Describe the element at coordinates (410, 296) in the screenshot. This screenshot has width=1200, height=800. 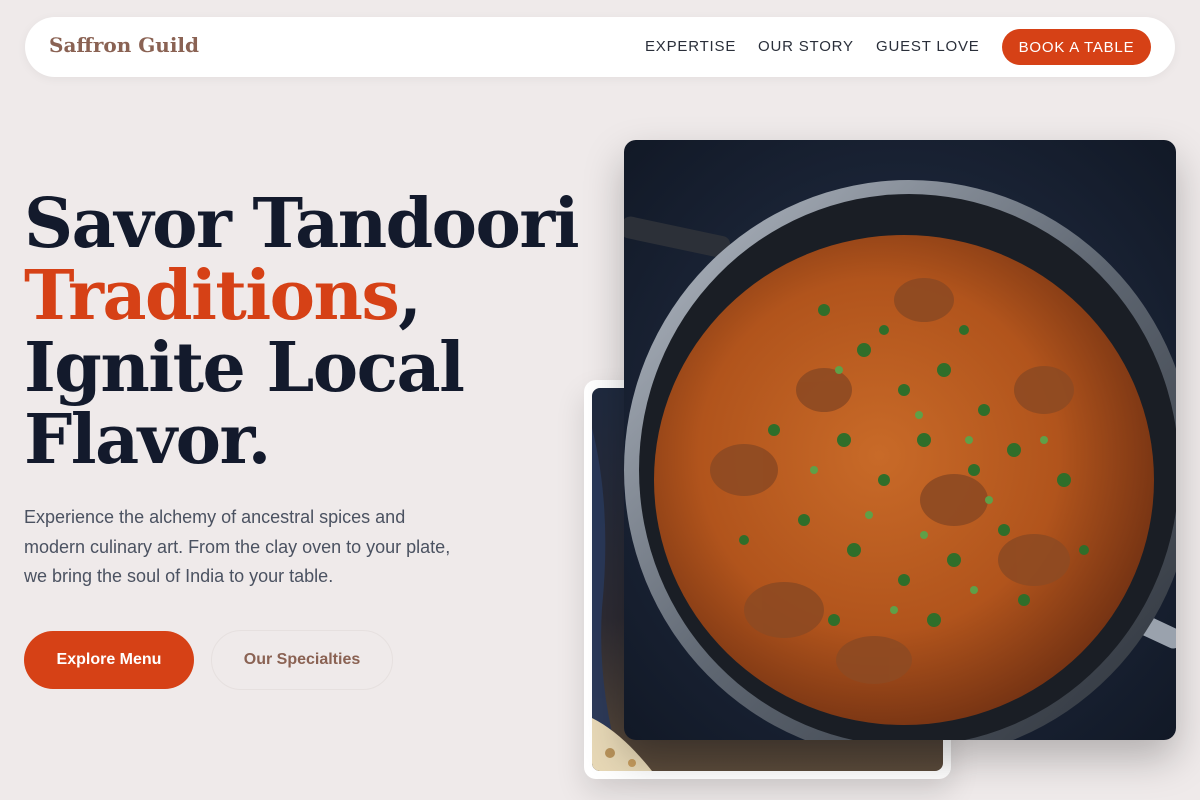
I see `headline-comma: ,` at that location.